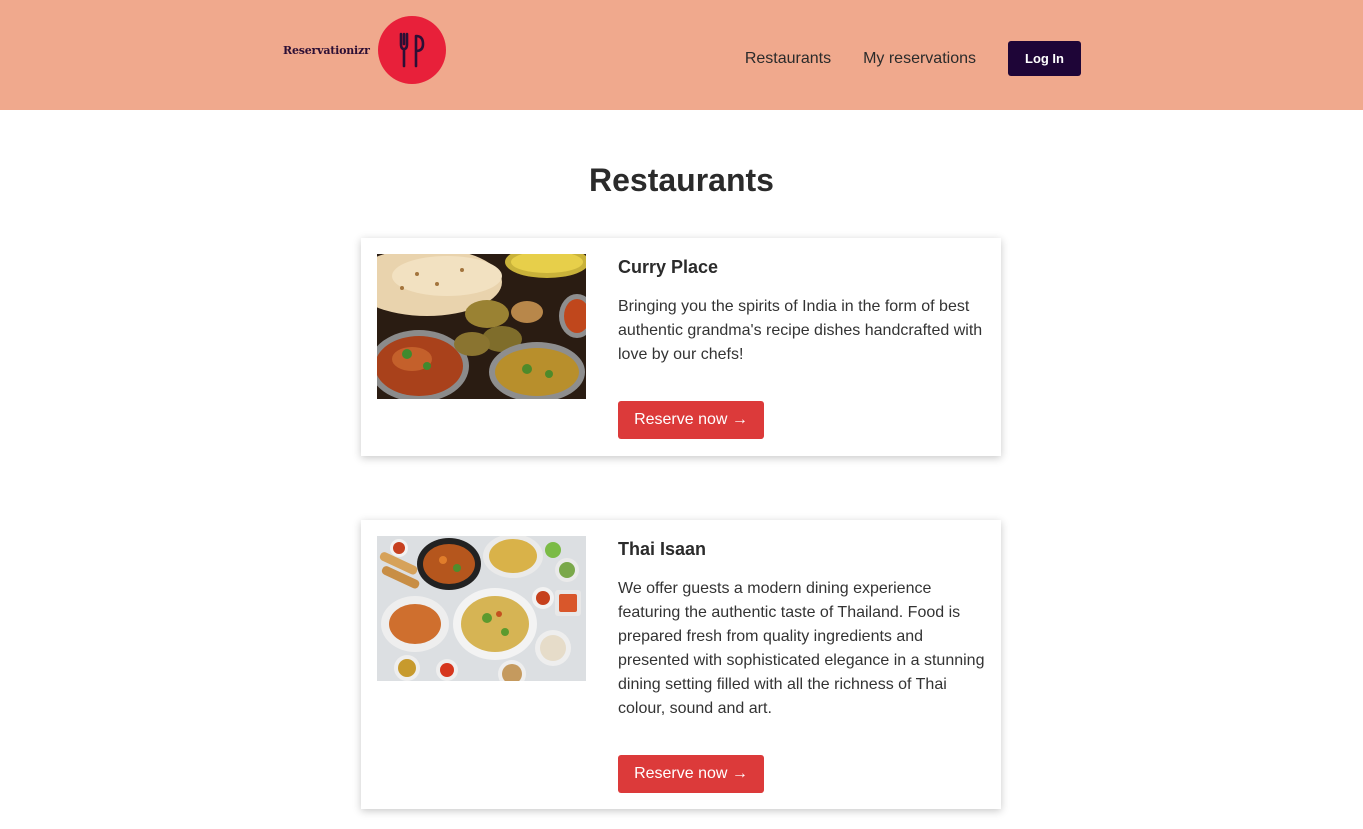 The height and width of the screenshot is (829, 1363). Describe the element at coordinates (1044, 58) in the screenshot. I see `login-button: Log In` at that location.